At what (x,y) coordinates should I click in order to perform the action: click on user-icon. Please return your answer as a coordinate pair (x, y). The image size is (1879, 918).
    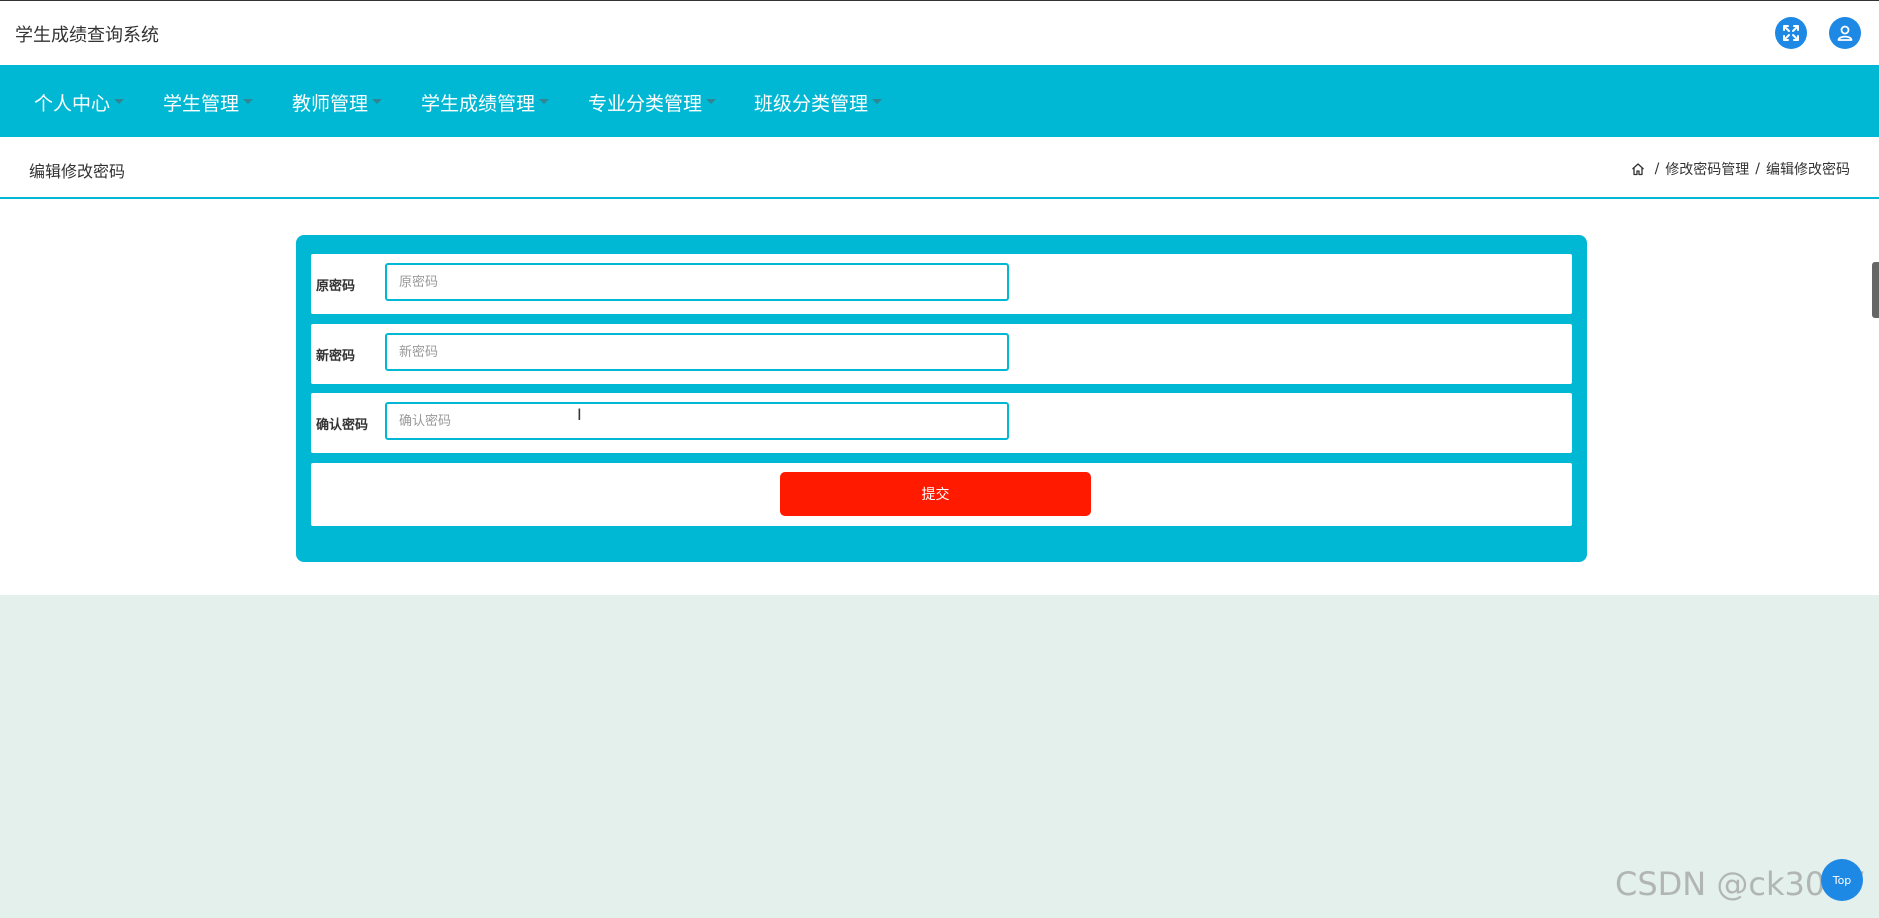
    Looking at the image, I should click on (1845, 33).